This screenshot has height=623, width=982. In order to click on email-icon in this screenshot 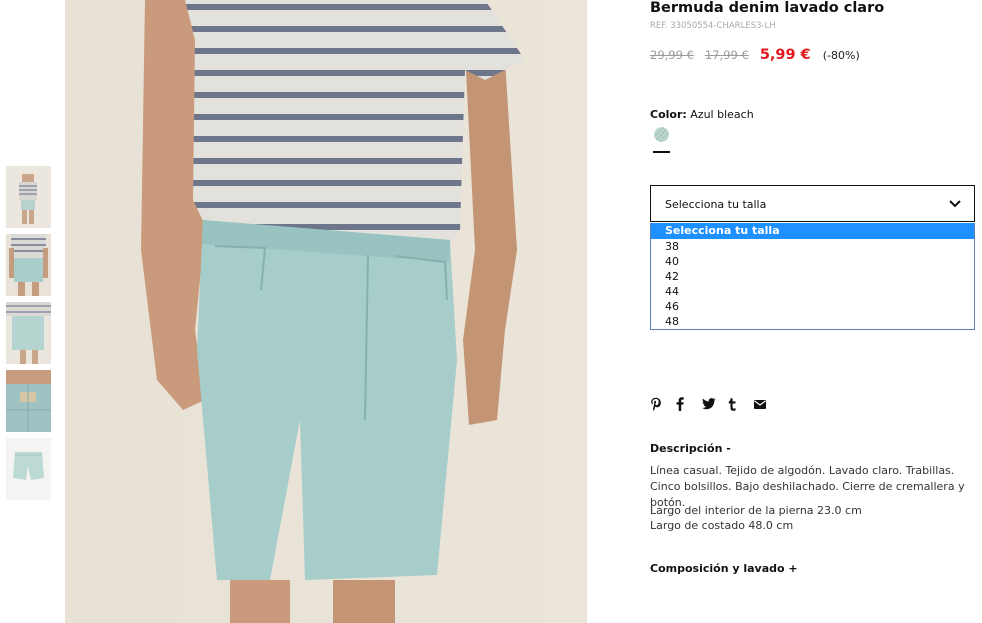, I will do `click(767, 404)`.